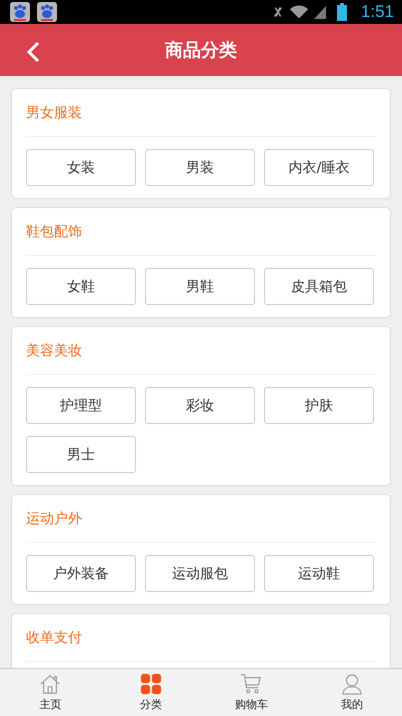 This screenshot has height=716, width=402. Describe the element at coordinates (200, 405) in the screenshot. I see `subcategory-button: 彩妆` at that location.